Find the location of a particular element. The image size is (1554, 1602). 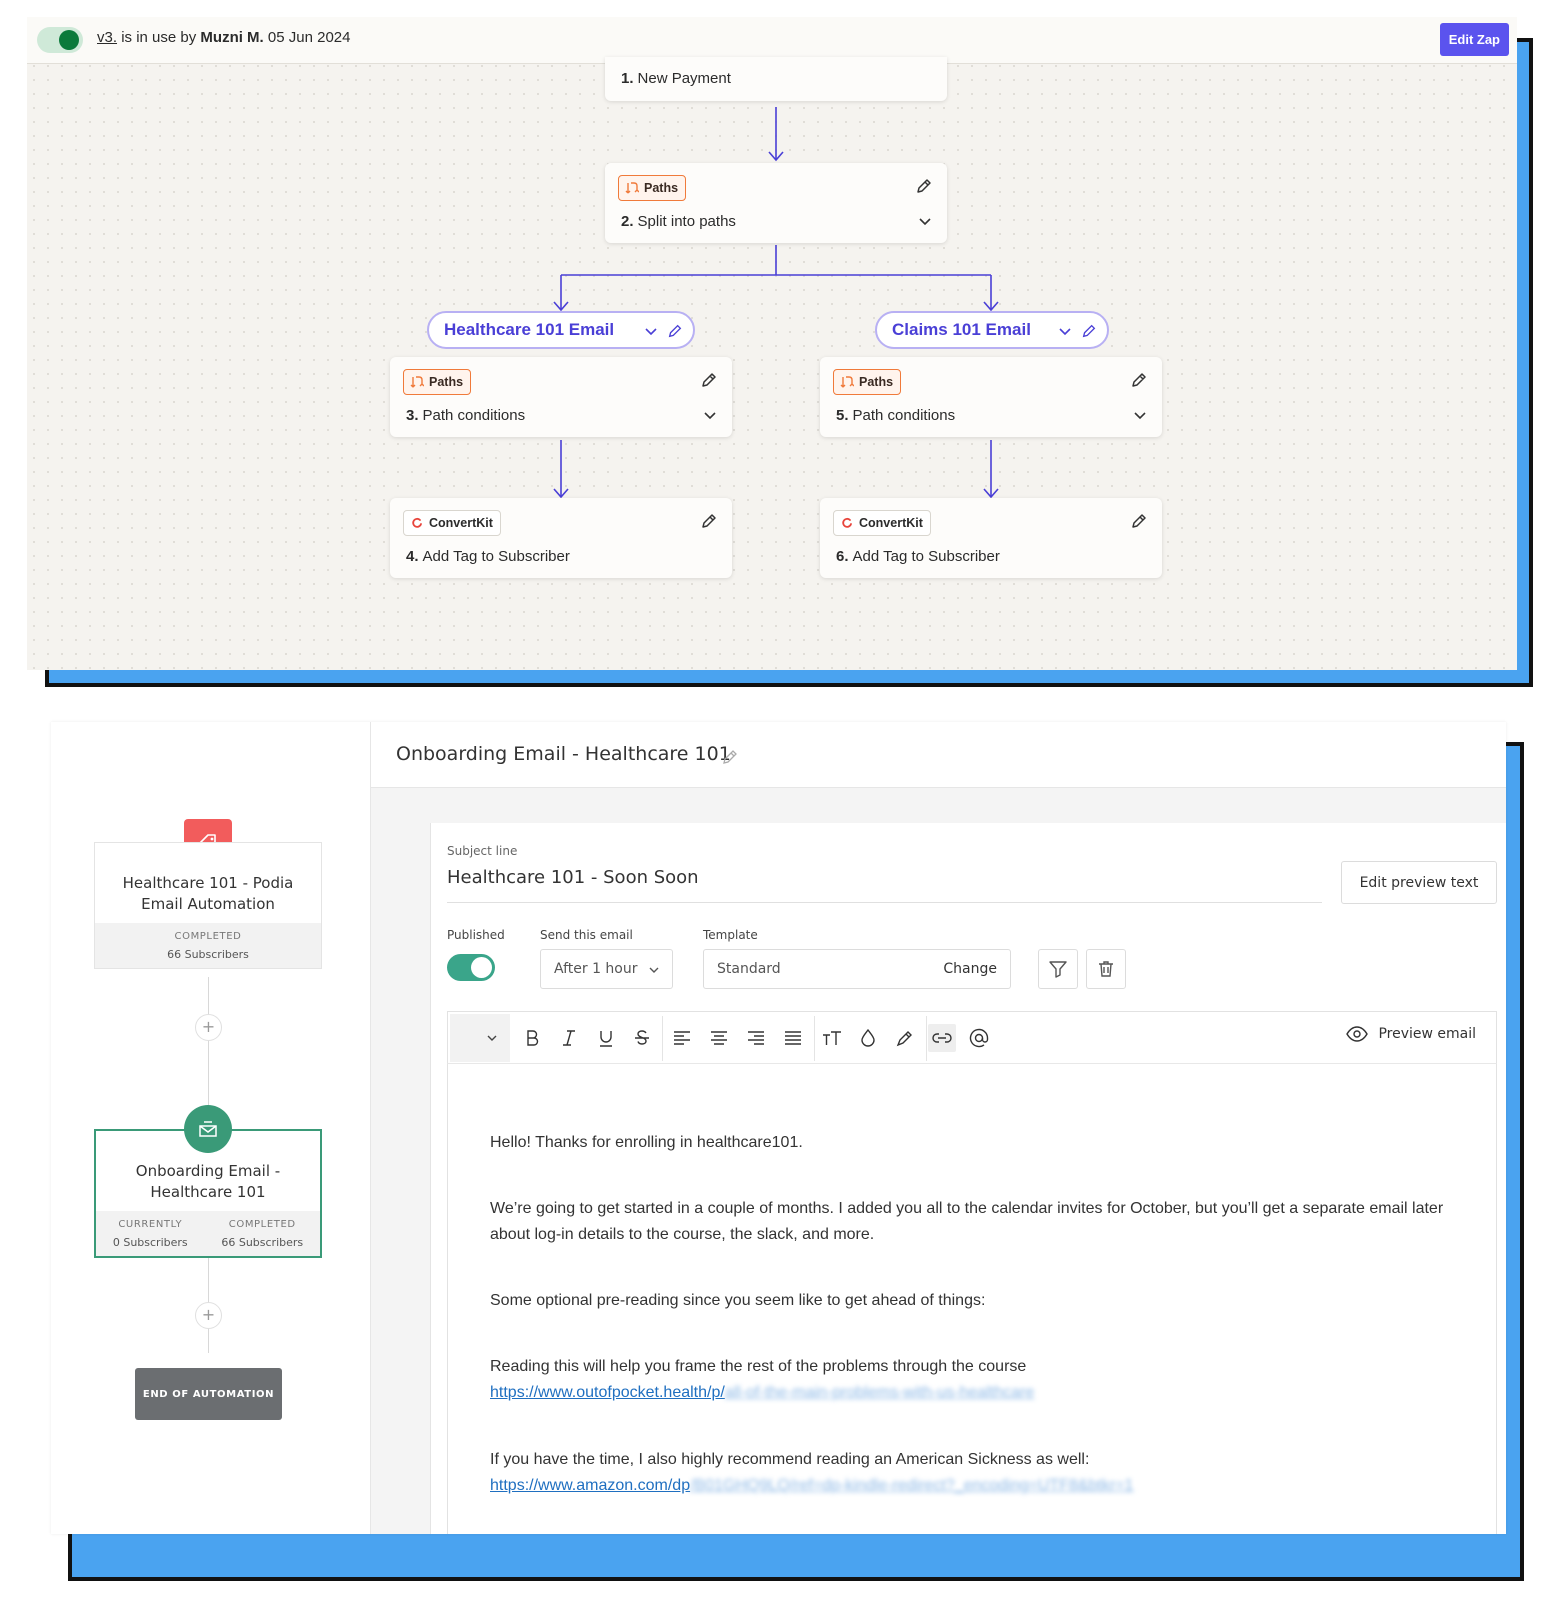

currently-label: CURRENTLY is located at coordinates (150, 1224).